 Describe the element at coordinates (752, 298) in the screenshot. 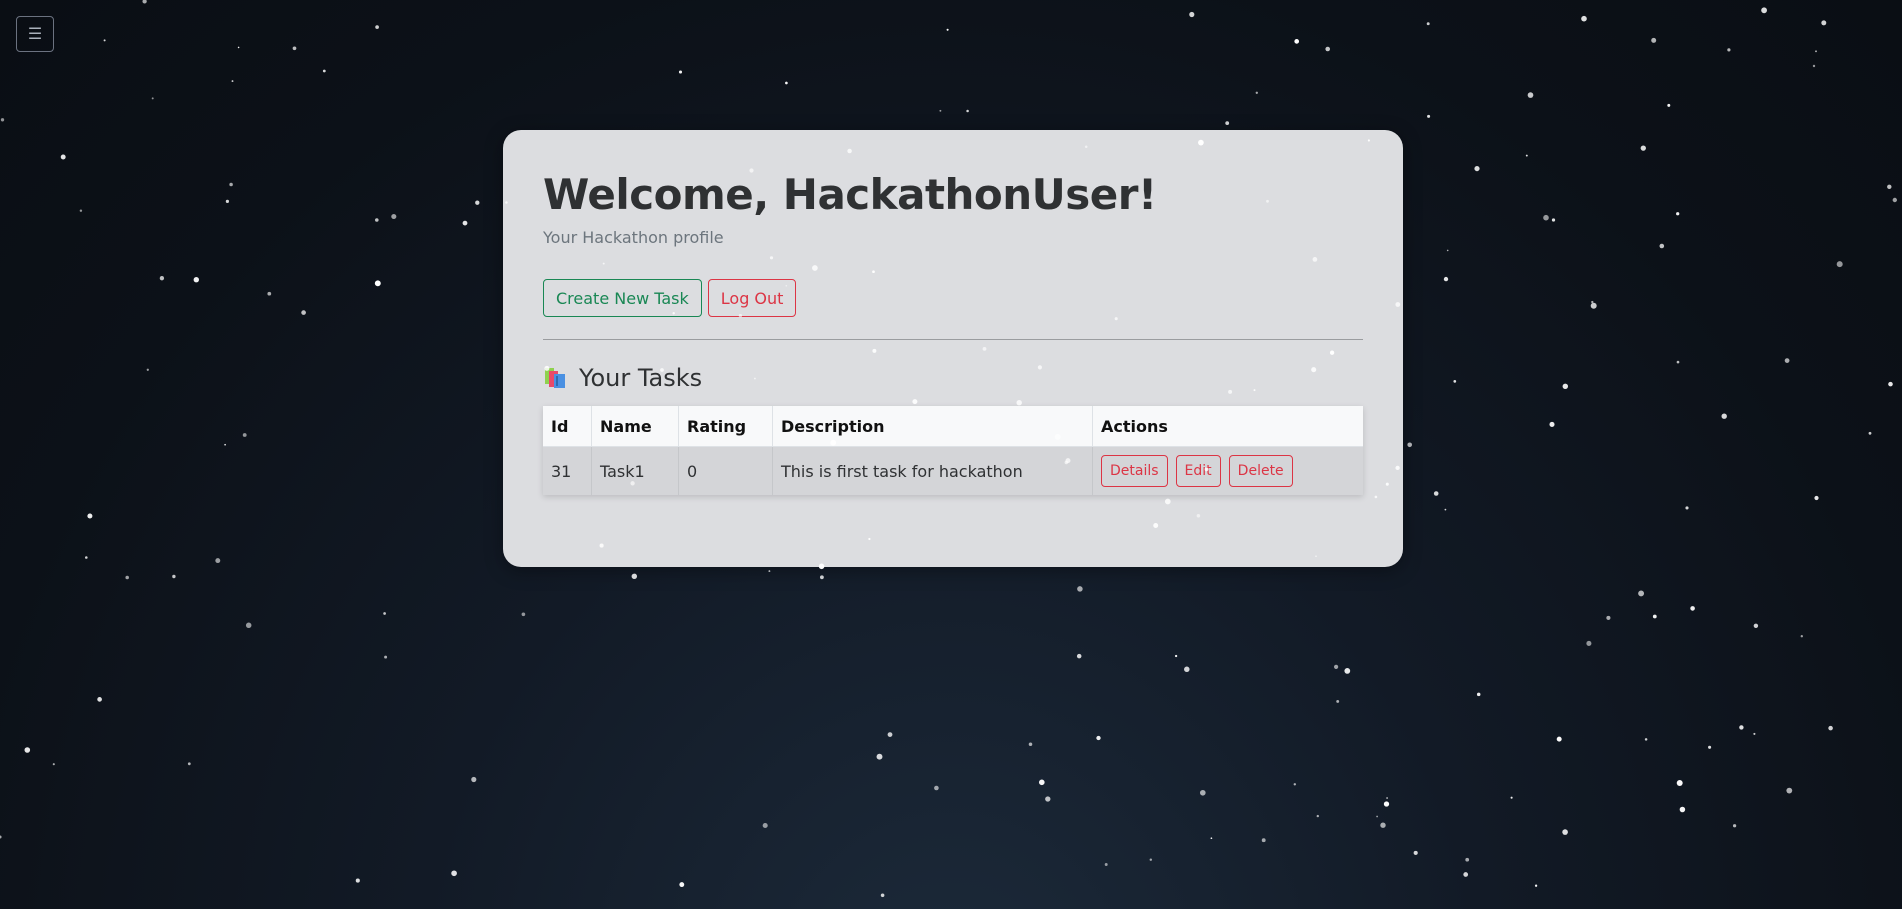

I see `log-out-button: Log Out` at that location.